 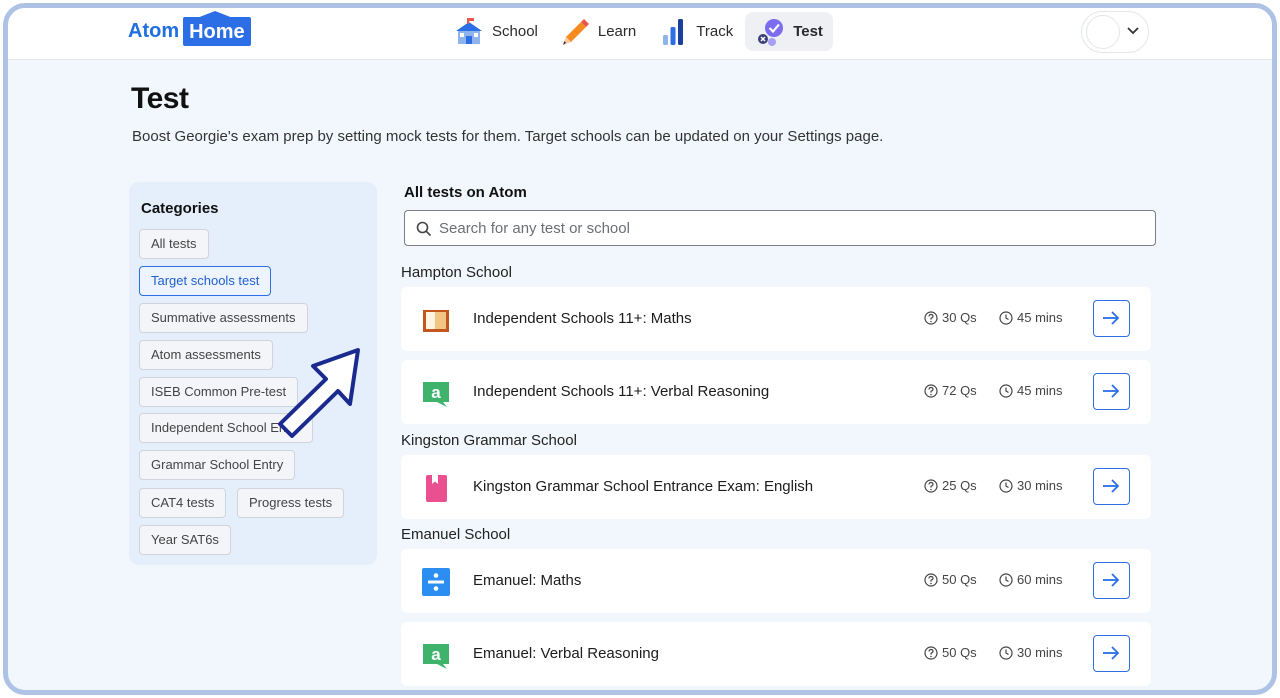 What do you see at coordinates (223, 318) in the screenshot?
I see `category-summative-assessments: Summative assessments` at bounding box center [223, 318].